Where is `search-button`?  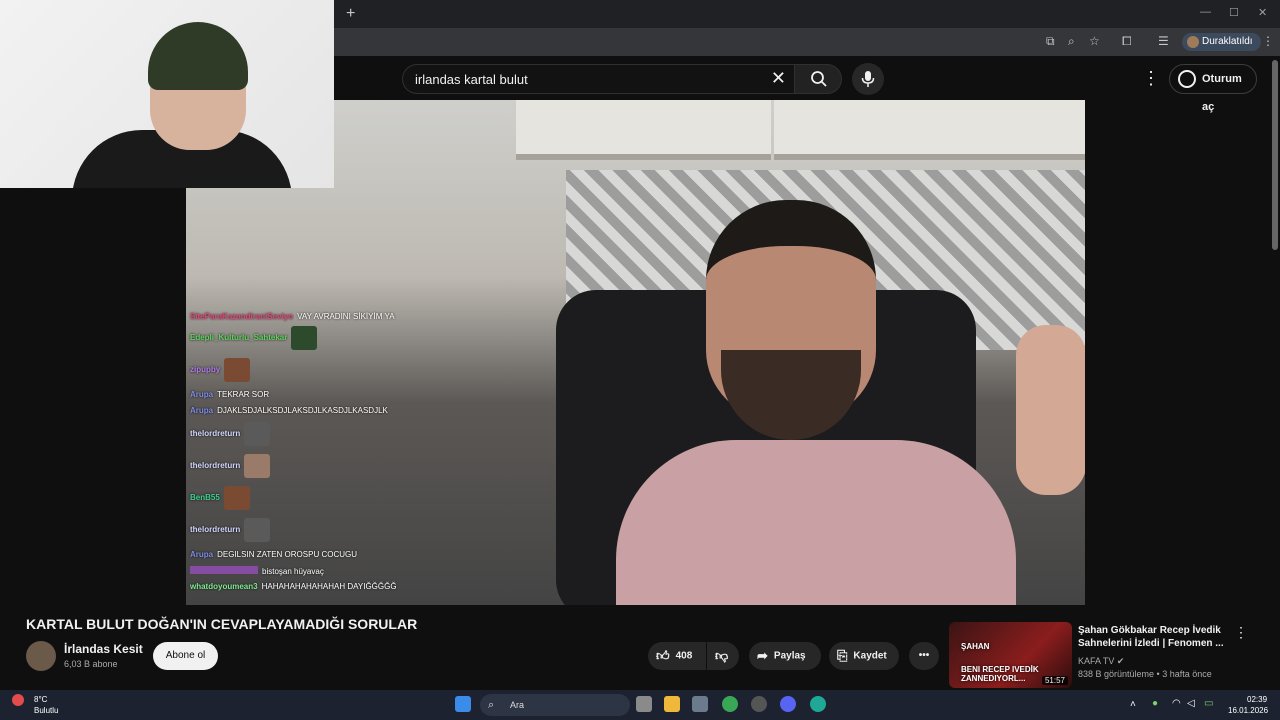
search-button is located at coordinates (818, 79).